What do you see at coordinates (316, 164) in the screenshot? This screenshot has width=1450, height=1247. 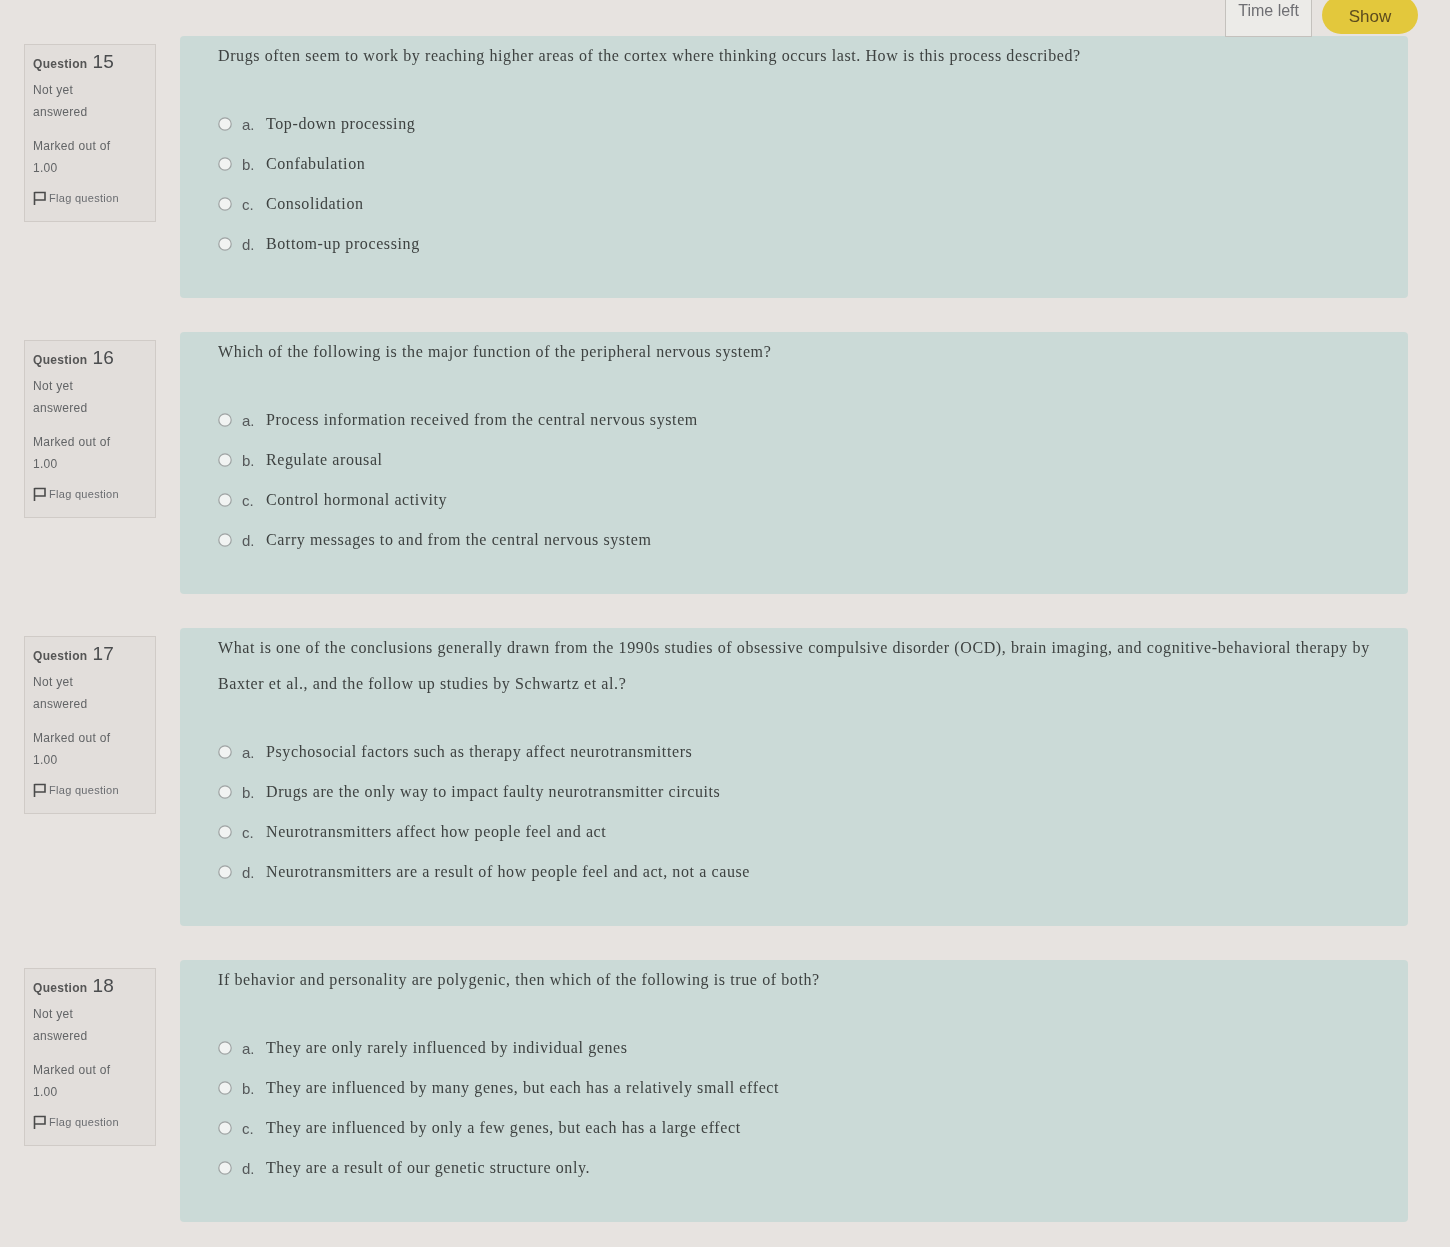 I see `option-label: Confabulation` at bounding box center [316, 164].